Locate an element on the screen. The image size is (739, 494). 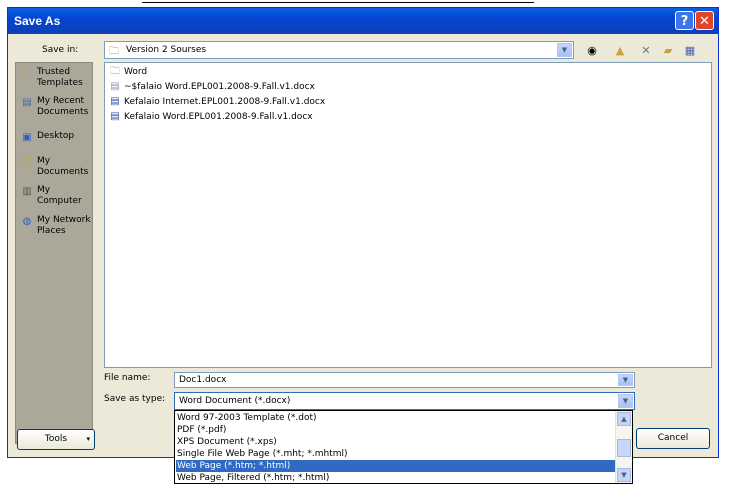
scroll-up-icon: ▲ is located at coordinates (624, 419).